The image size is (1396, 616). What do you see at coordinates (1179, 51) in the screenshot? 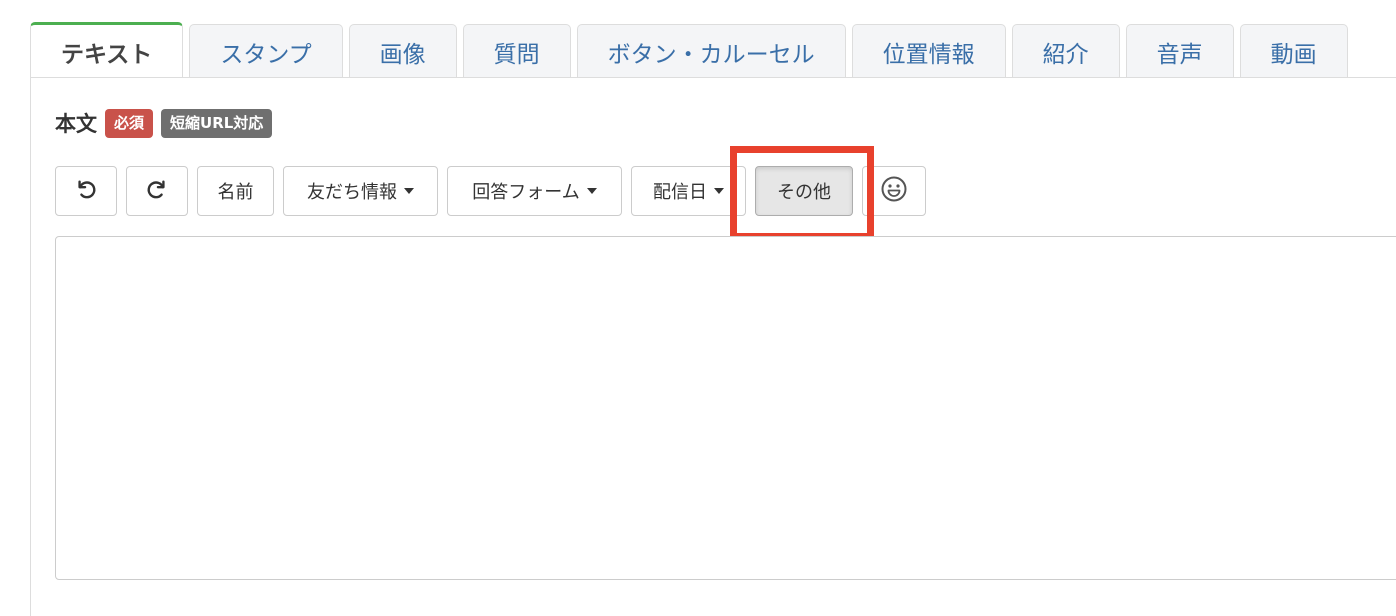
I see `tab-audio: 音声` at bounding box center [1179, 51].